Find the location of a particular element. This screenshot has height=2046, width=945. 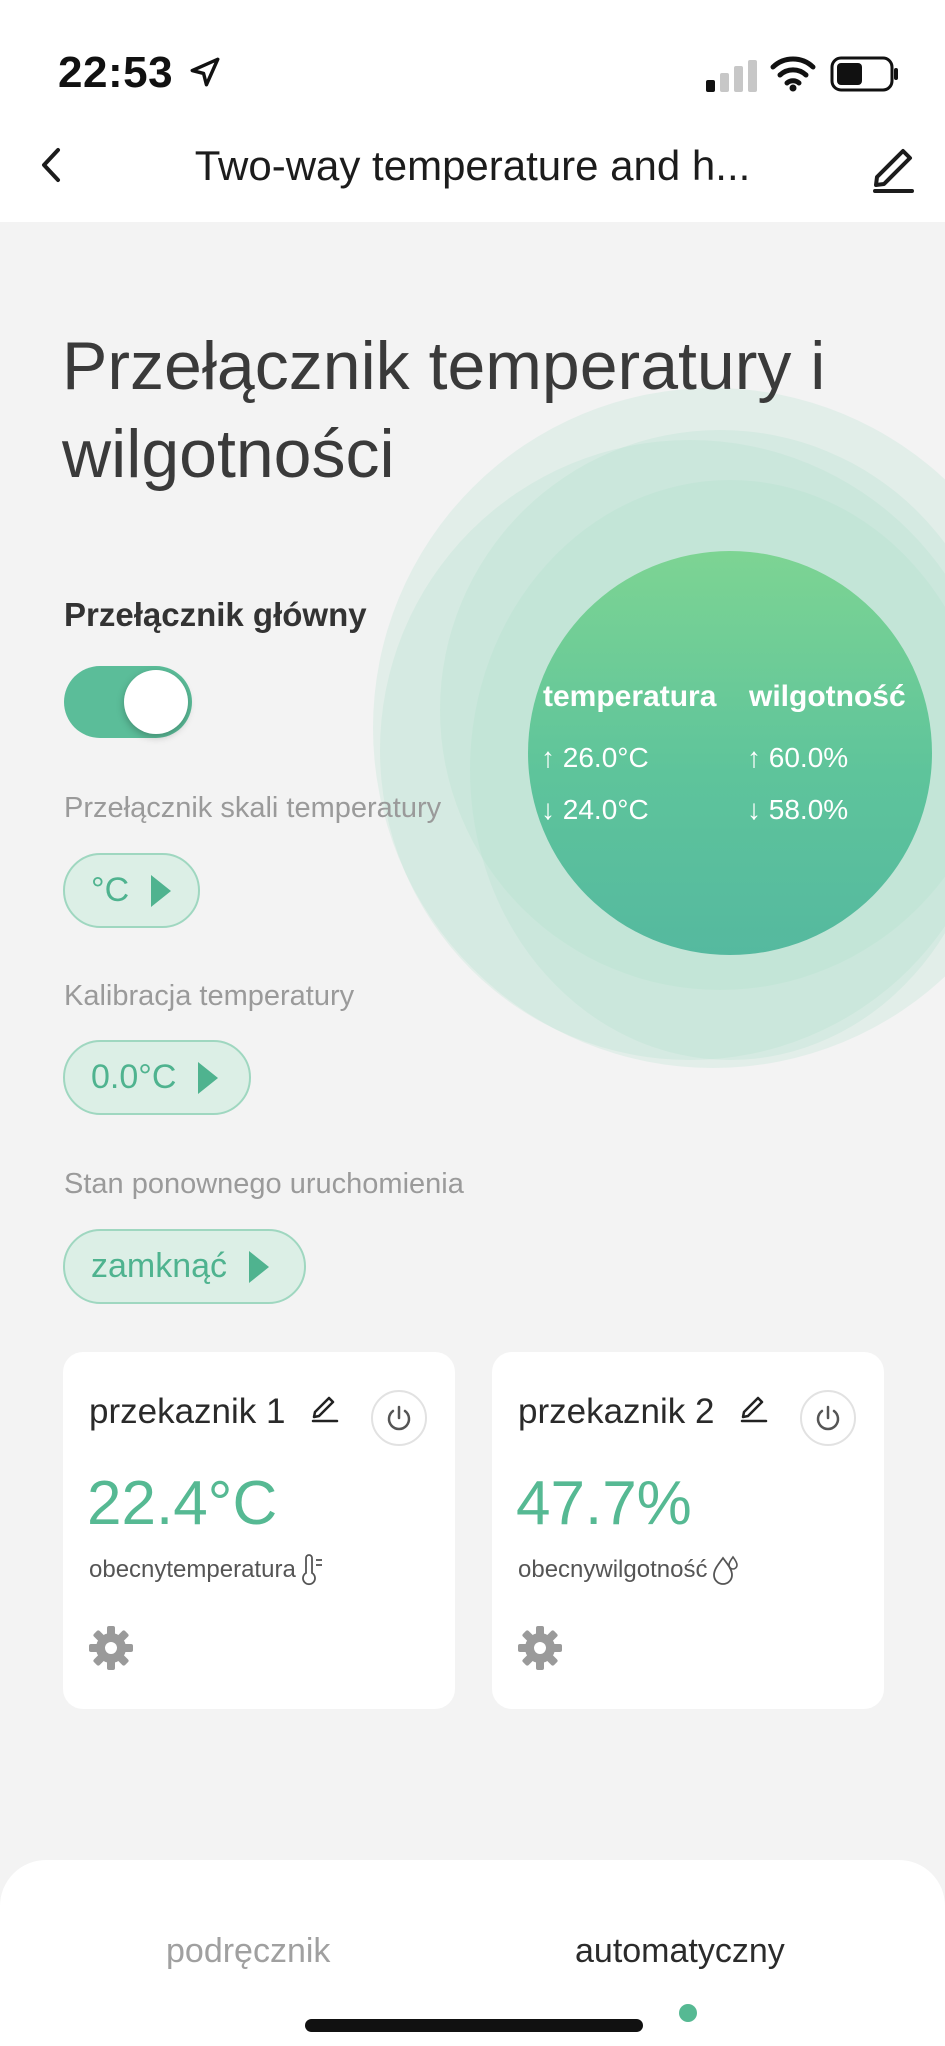

relay-card-2: przekaznik 2 47.7% obecnywilgotność is located at coordinates (688, 1530).